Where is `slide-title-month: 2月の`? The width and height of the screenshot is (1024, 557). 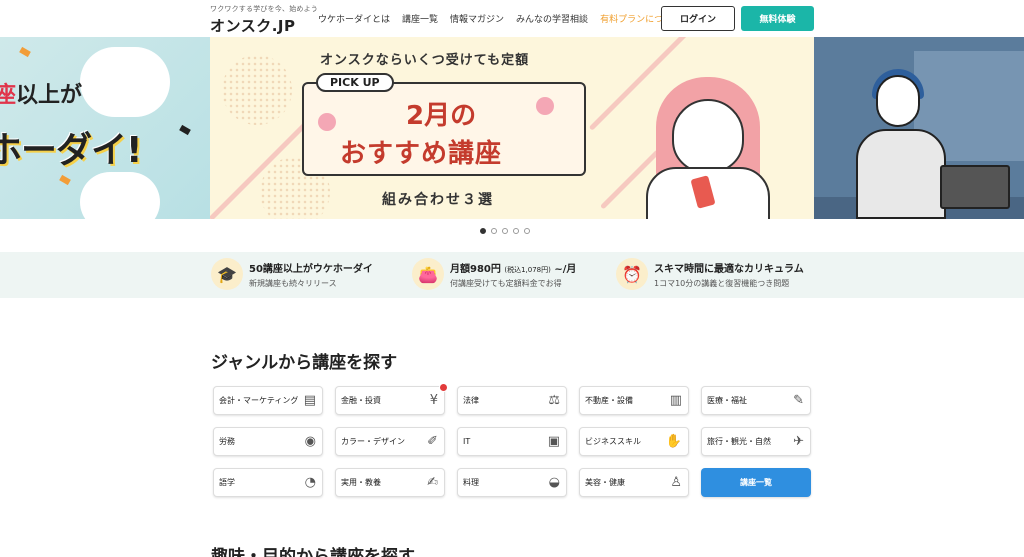 slide-title-month: 2月の is located at coordinates (441, 116).